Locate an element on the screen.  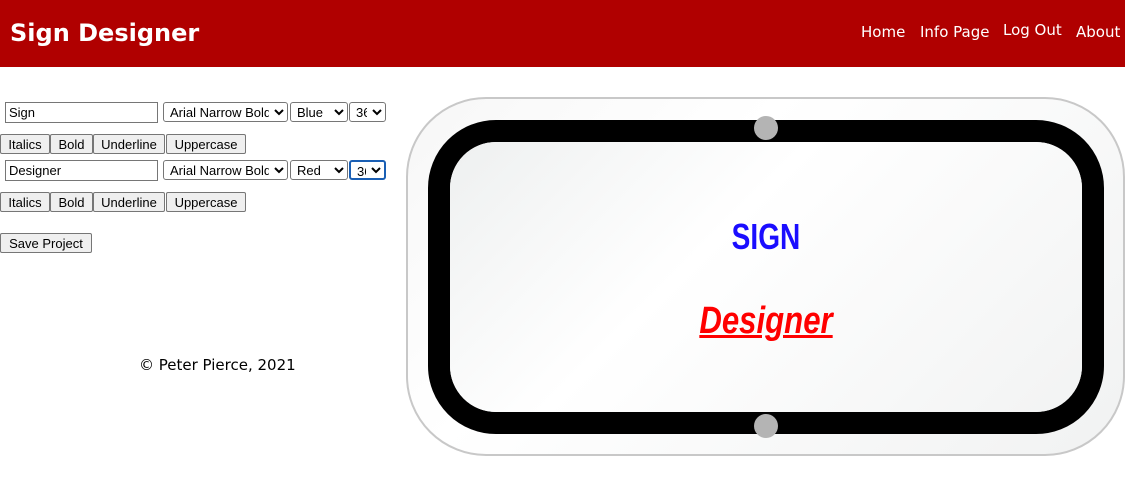
line2-italics-button: Italics is located at coordinates (25, 202).